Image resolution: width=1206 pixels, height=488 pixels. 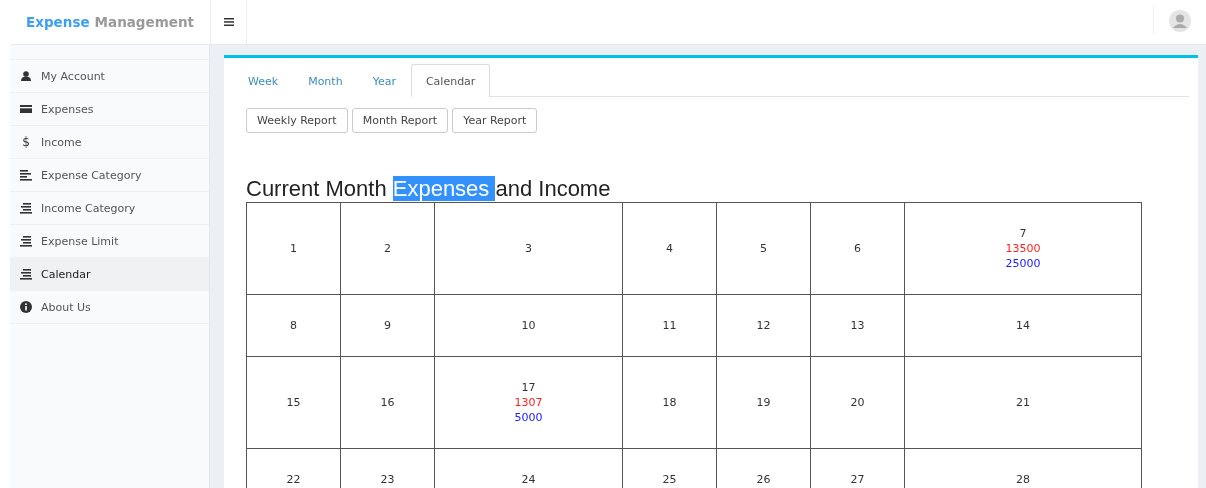 I want to click on day-number: 2, so click(x=387, y=248).